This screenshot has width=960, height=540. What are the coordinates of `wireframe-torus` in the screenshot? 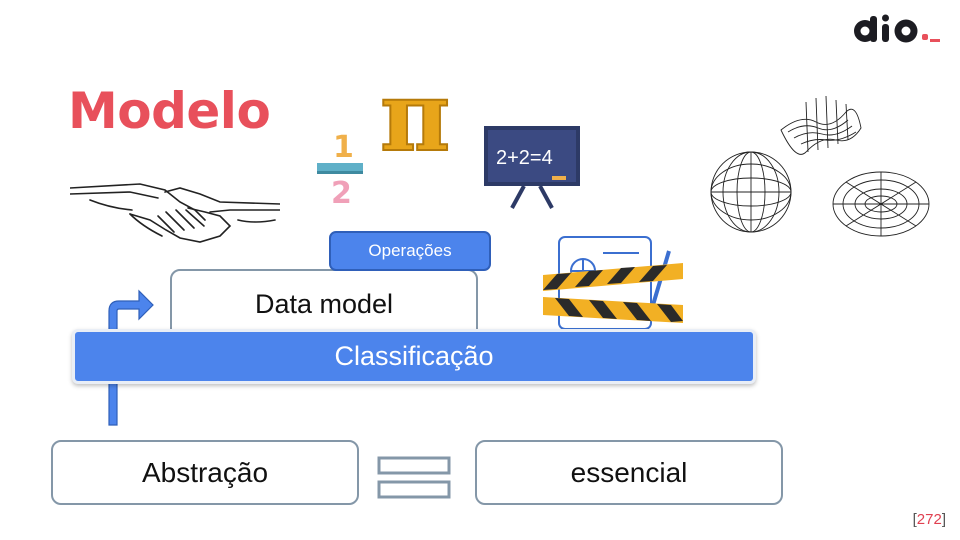 It's located at (881, 204).